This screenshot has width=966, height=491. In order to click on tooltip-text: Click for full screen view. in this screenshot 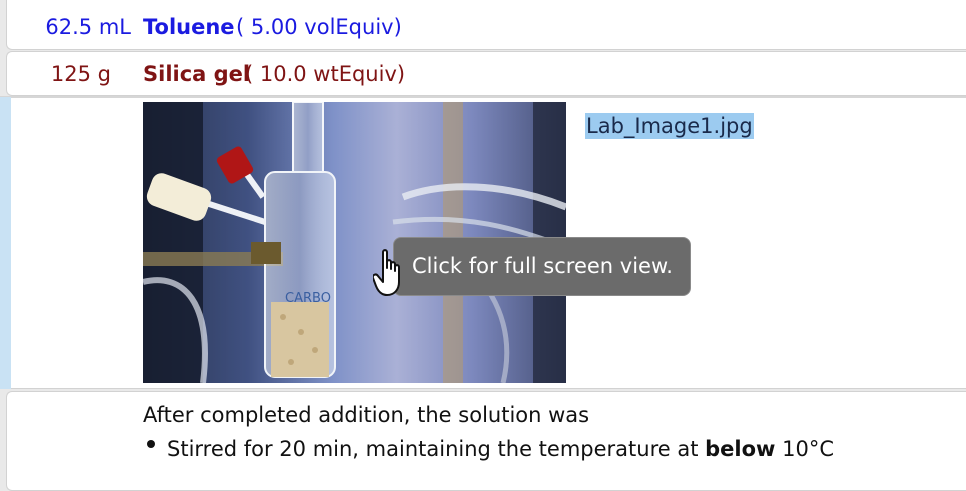, I will do `click(542, 266)`.